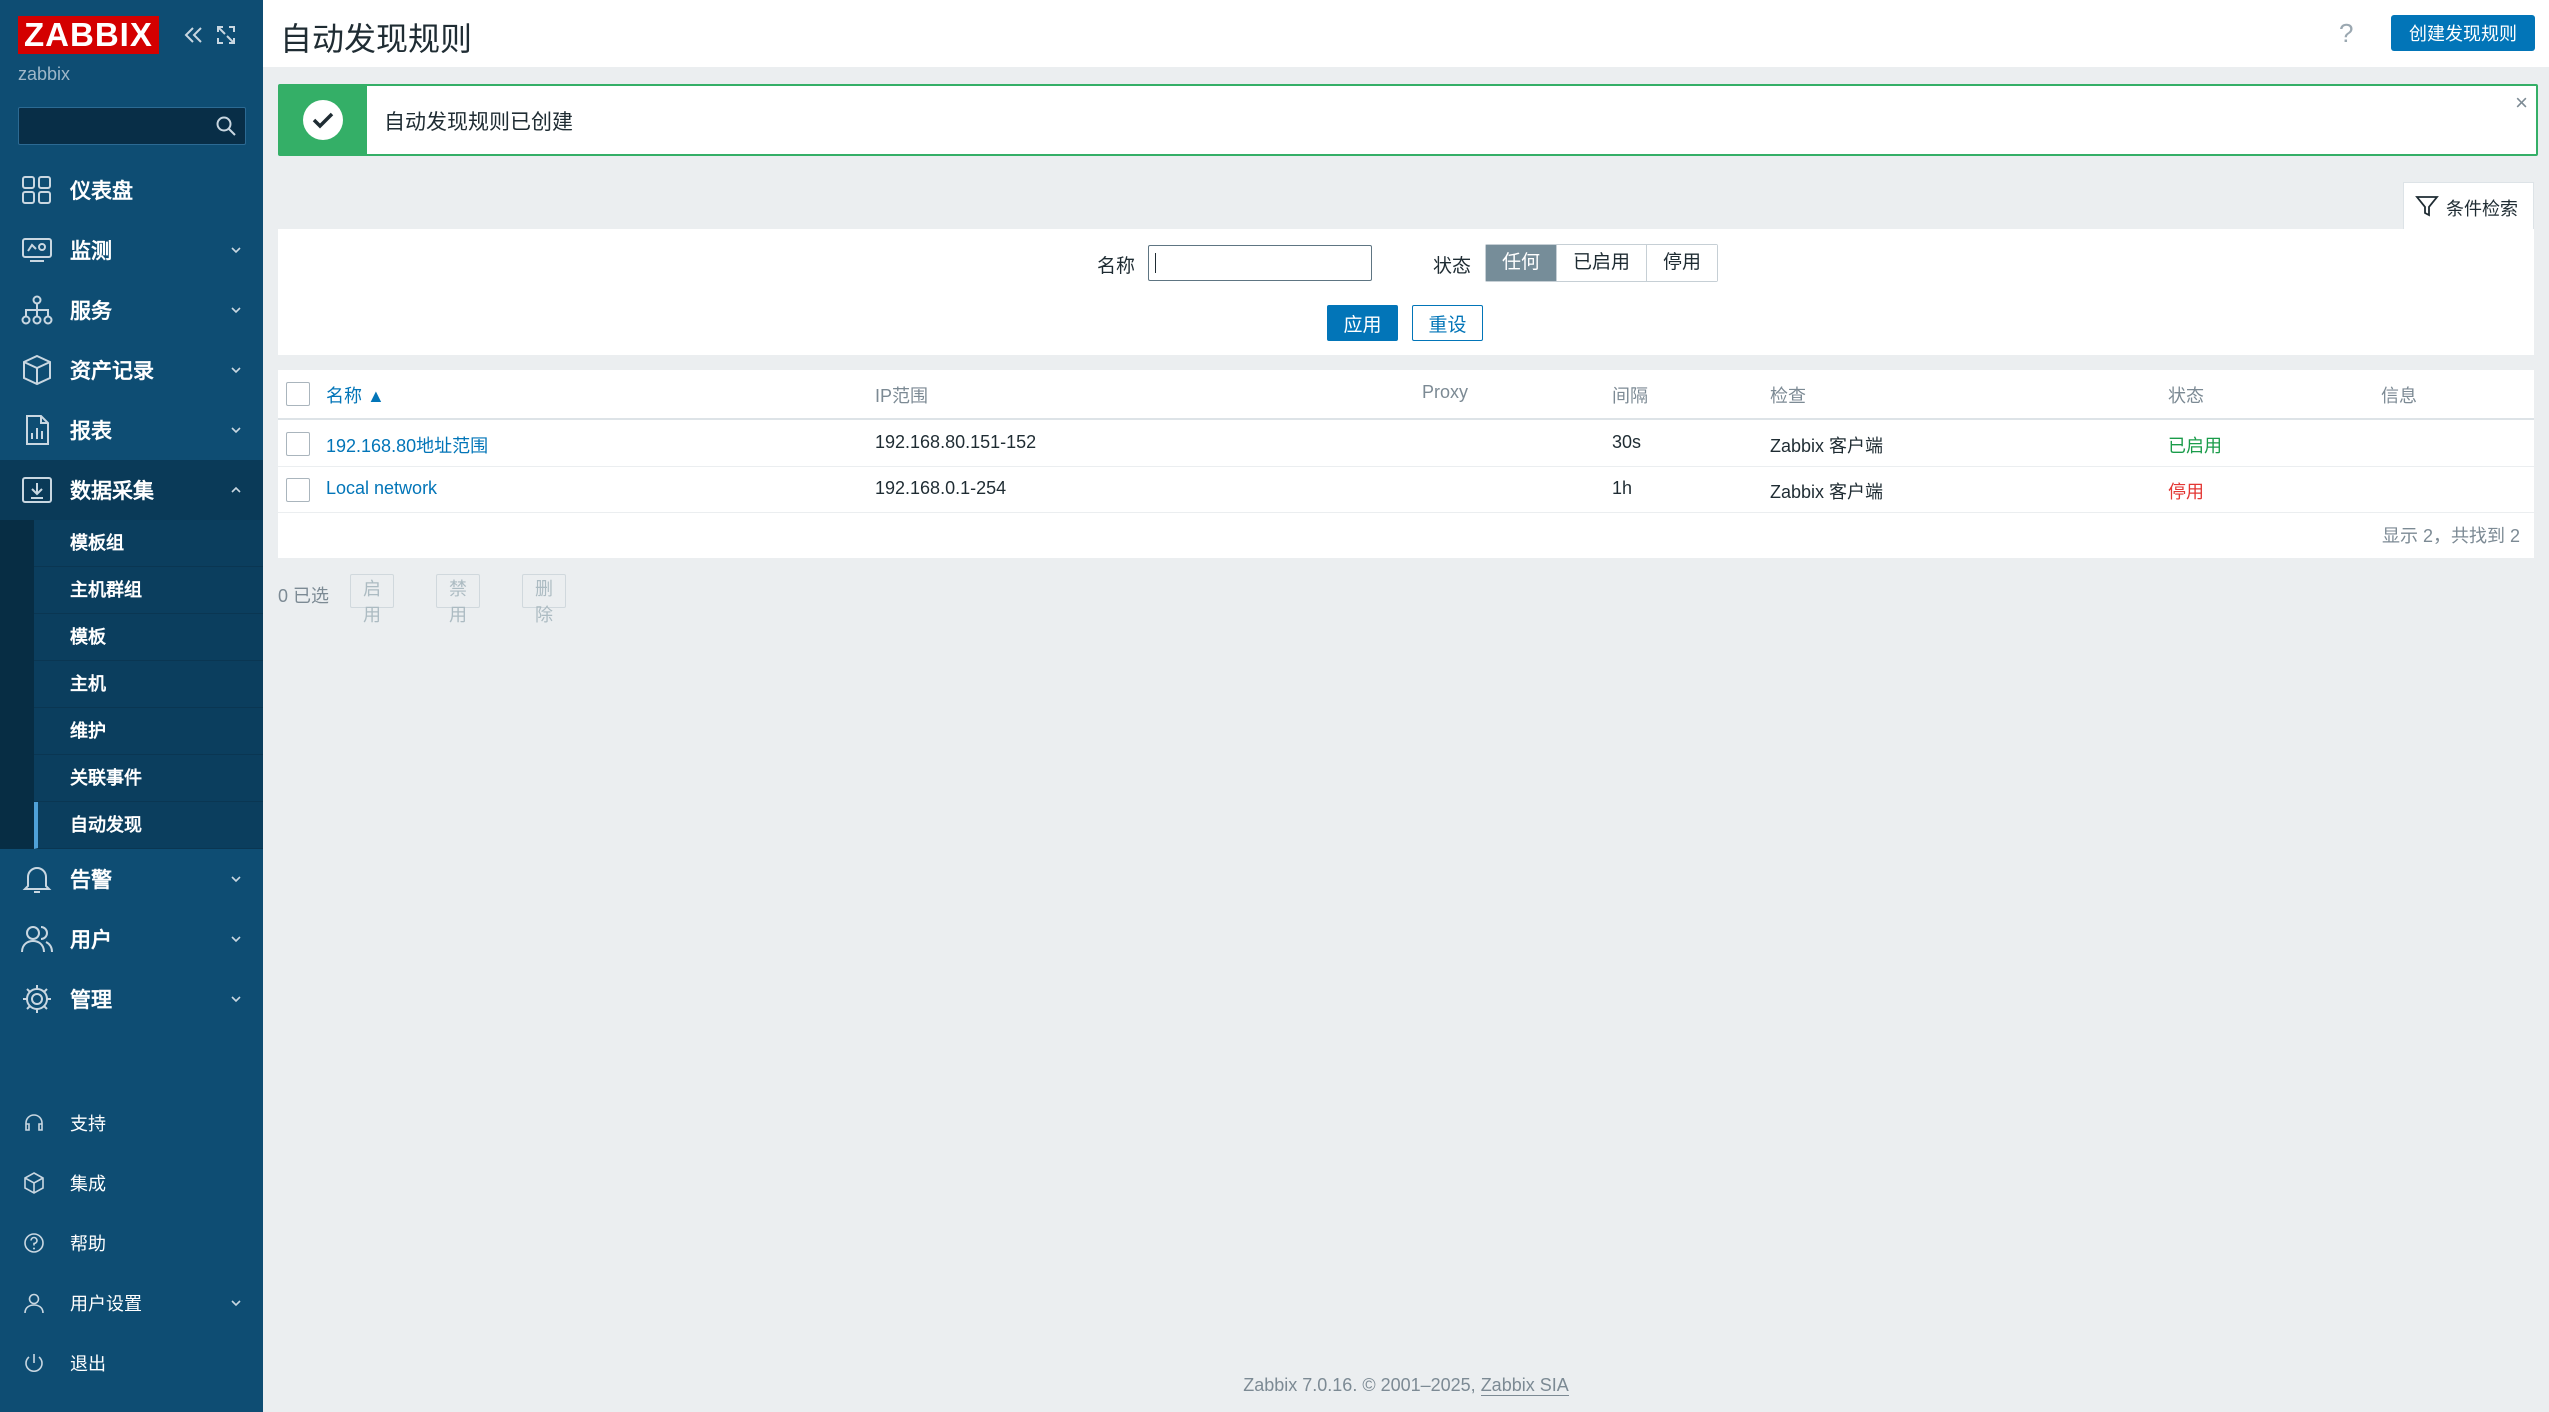 This screenshot has height=1412, width=2549. I want to click on menu-inventory: 资产记录, so click(131, 370).